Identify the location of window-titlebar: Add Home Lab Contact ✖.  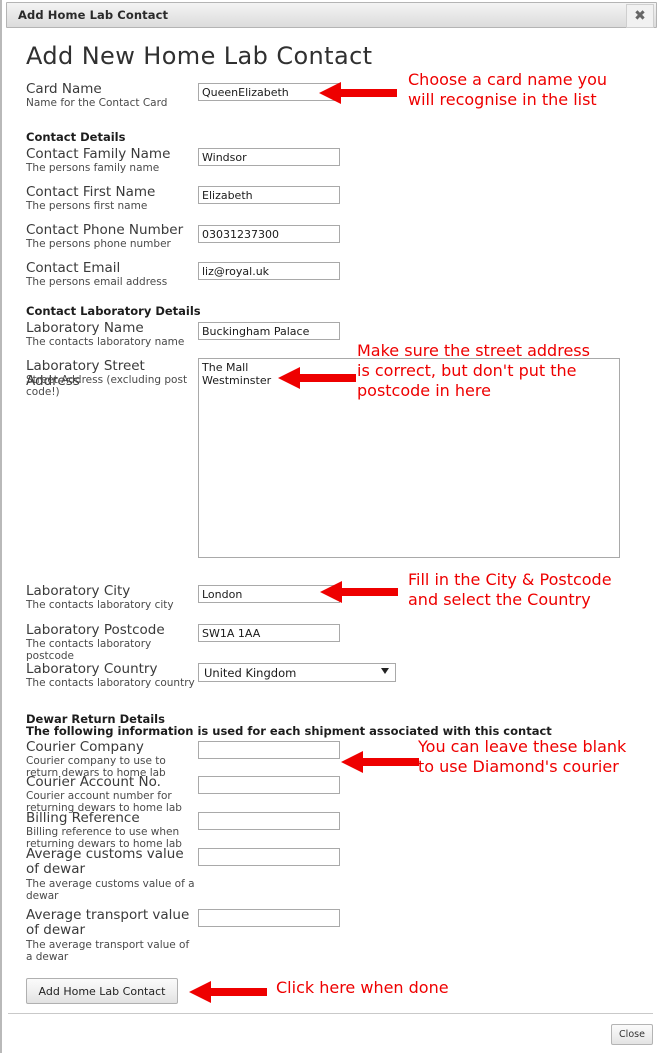
(331, 15).